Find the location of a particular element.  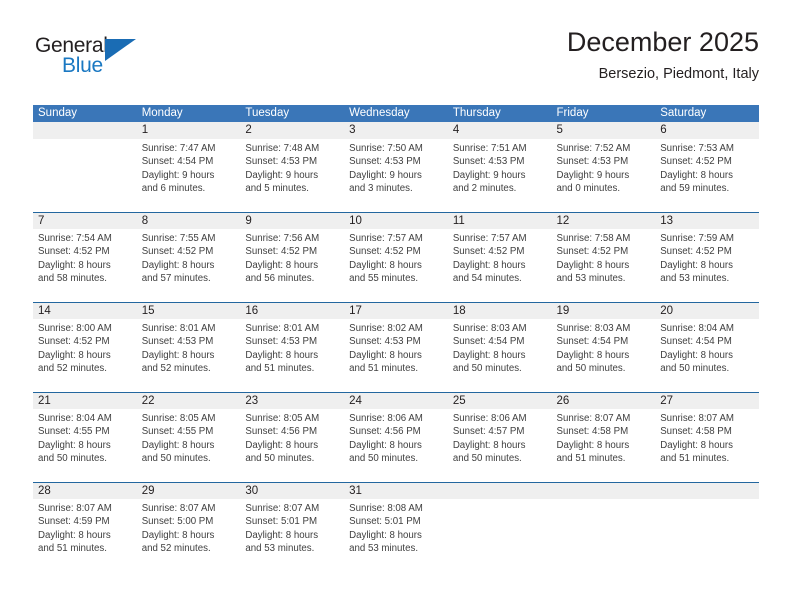

triangle-logo-icon is located at coordinates (120, 50).